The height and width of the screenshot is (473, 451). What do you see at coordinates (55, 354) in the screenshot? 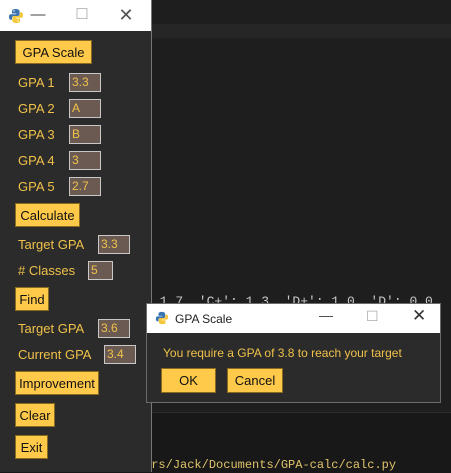
I see `current-gpa-label: Current GPA` at bounding box center [55, 354].